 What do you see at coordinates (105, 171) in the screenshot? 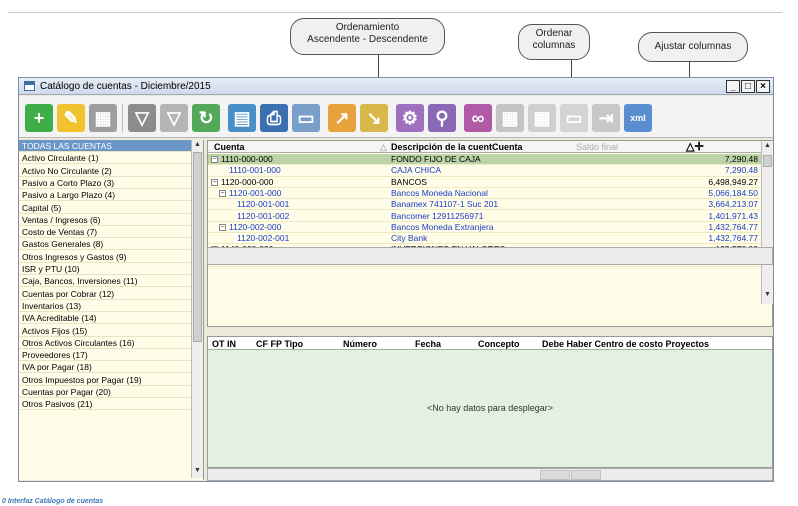
I see `account-group-item: Activo No Circulante (2)` at bounding box center [105, 171].